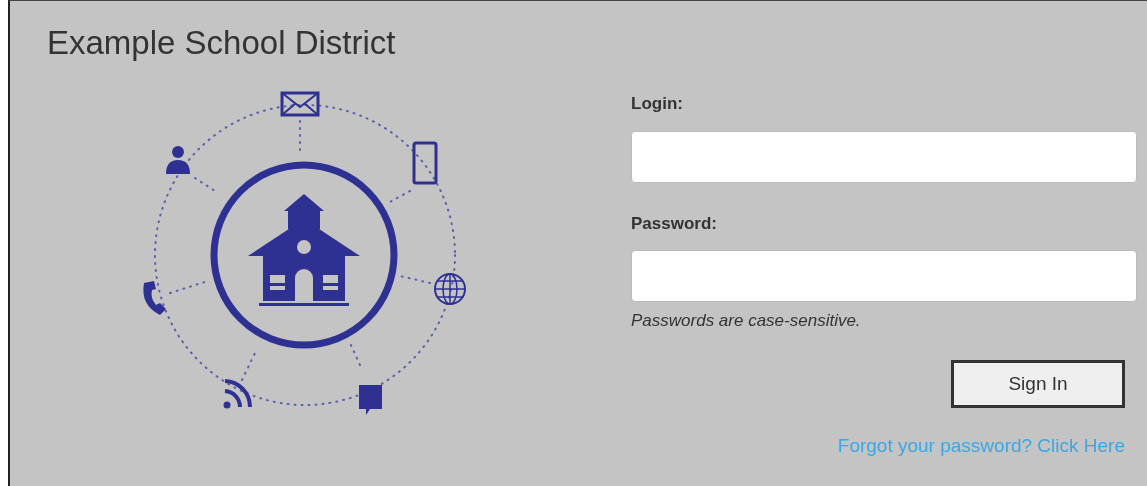 The image size is (1147, 486). What do you see at coordinates (1038, 383) in the screenshot?
I see `sign-in-button: Sign In` at bounding box center [1038, 383].